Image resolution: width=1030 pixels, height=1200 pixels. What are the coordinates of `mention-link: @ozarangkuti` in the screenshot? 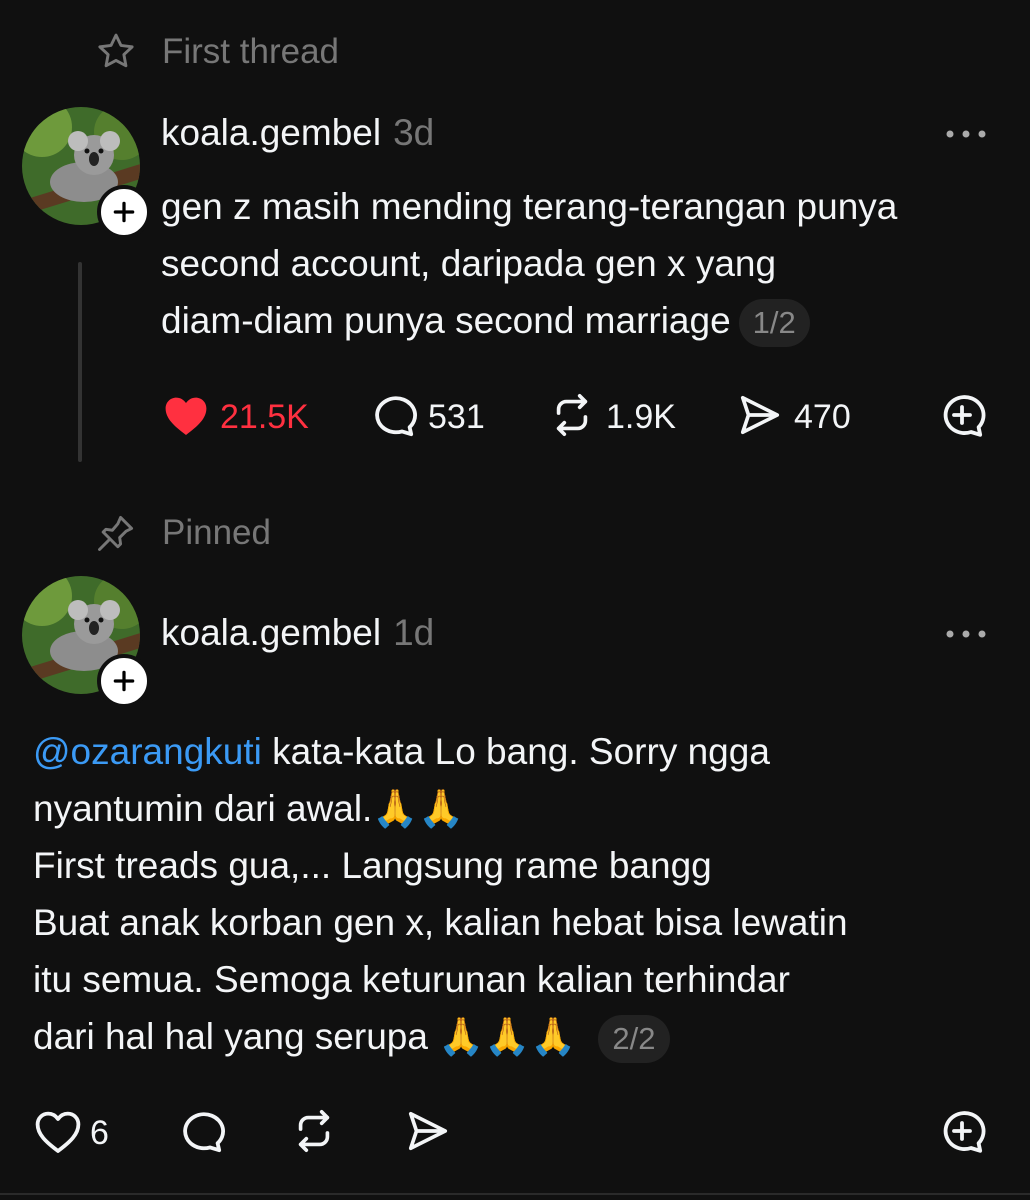 It's located at (147, 751).